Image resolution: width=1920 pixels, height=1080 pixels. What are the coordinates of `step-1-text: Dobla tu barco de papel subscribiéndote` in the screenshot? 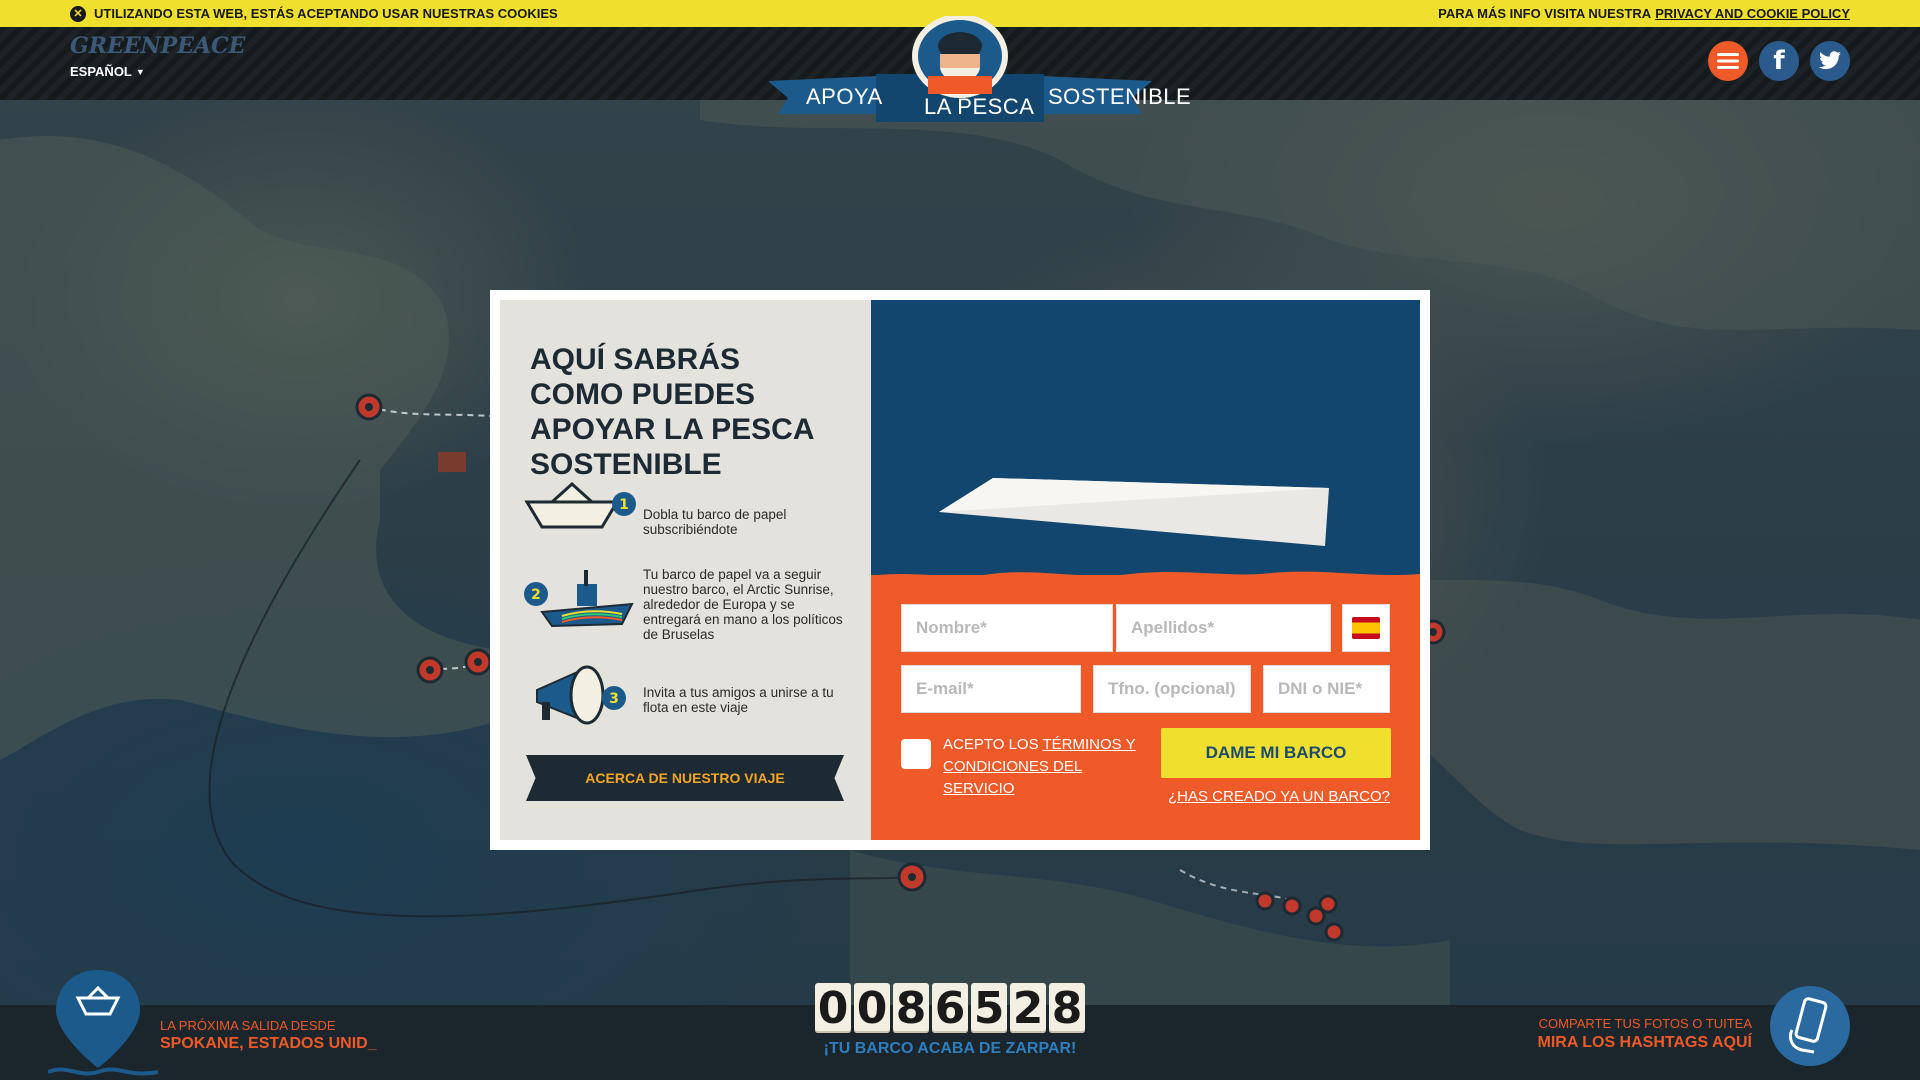 It's located at (715, 522).